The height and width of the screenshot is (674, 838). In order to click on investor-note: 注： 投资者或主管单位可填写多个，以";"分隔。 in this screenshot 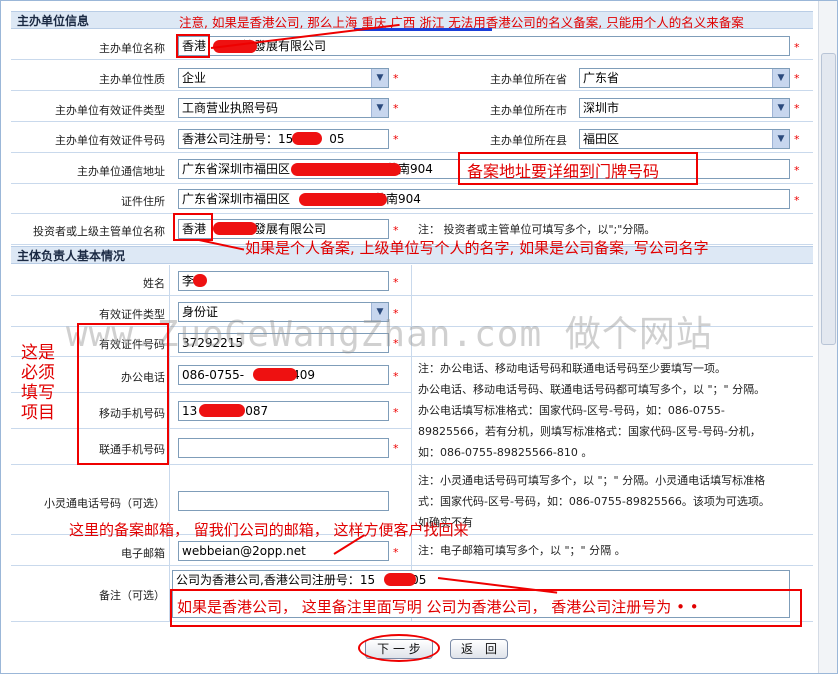, I will do `click(537, 229)`.